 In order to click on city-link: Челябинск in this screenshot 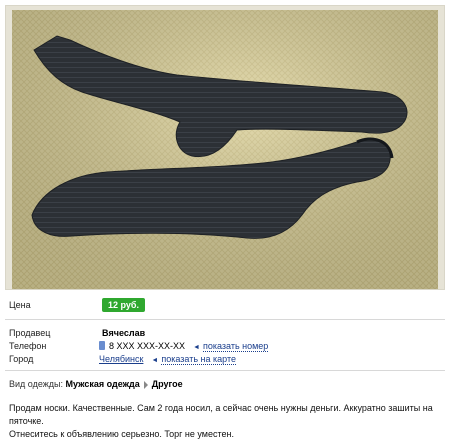, I will do `click(121, 359)`.